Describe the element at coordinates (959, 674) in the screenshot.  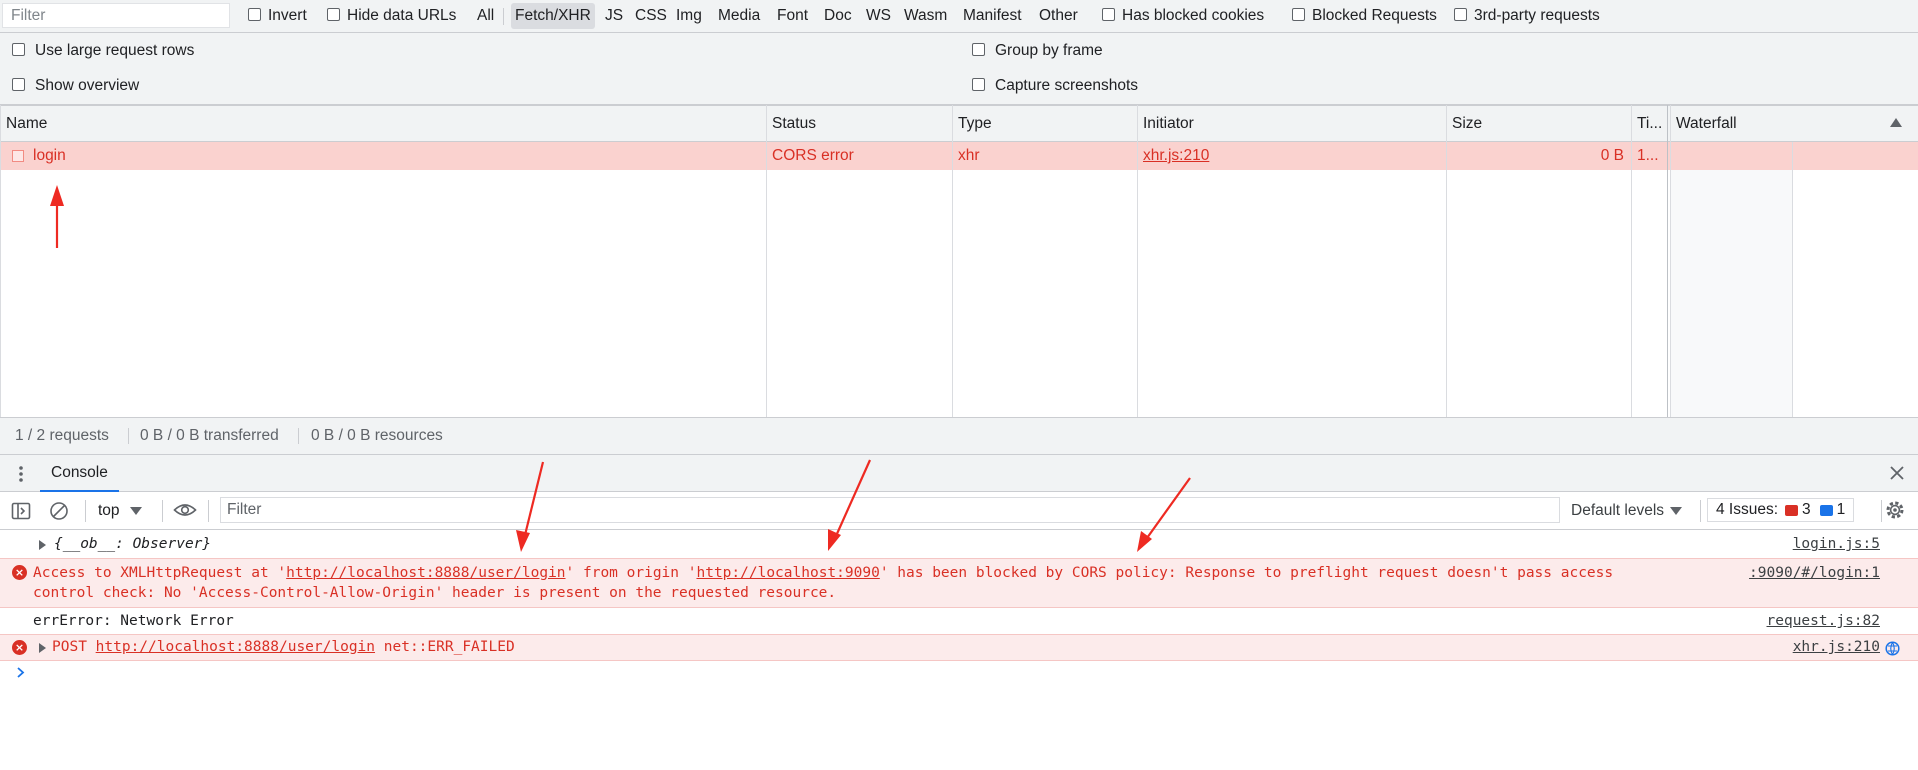
I see `console-prompt` at that location.